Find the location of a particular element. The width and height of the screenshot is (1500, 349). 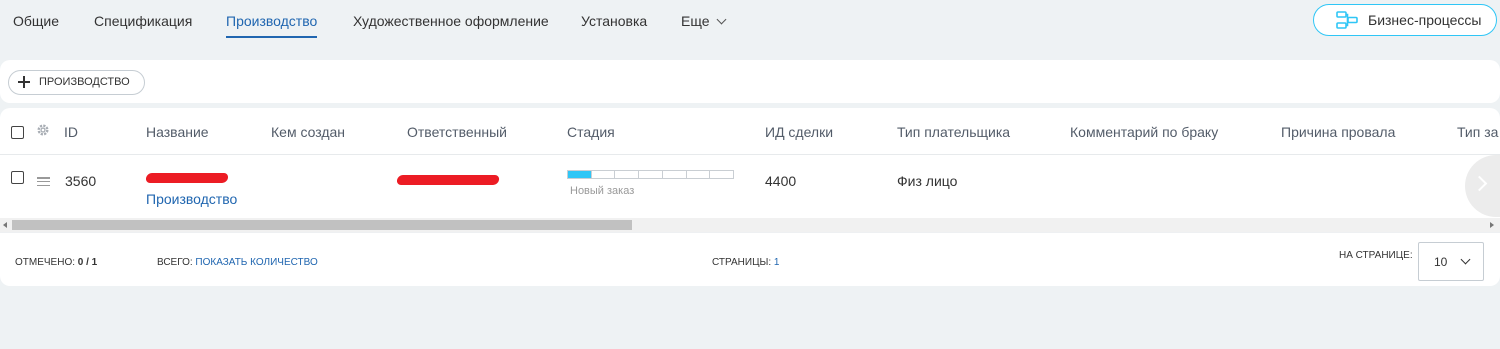

per-page-value: 10 is located at coordinates (1441, 262).